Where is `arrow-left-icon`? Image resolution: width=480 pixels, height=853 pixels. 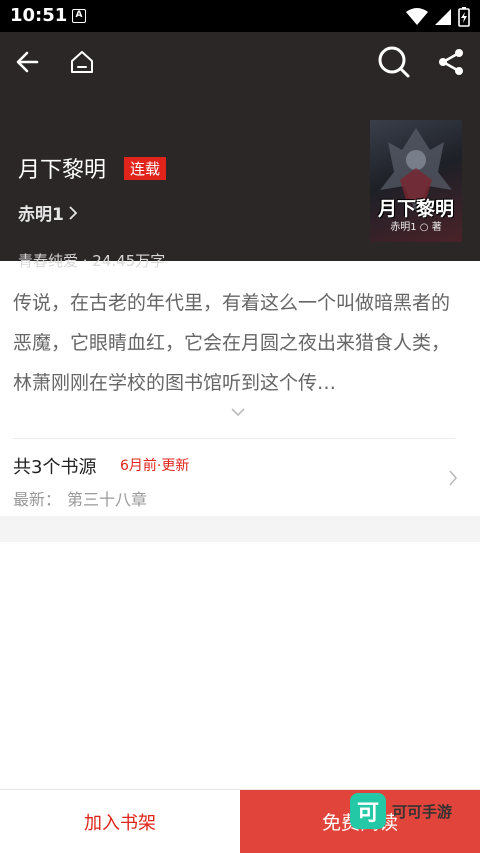 arrow-left-icon is located at coordinates (27, 62).